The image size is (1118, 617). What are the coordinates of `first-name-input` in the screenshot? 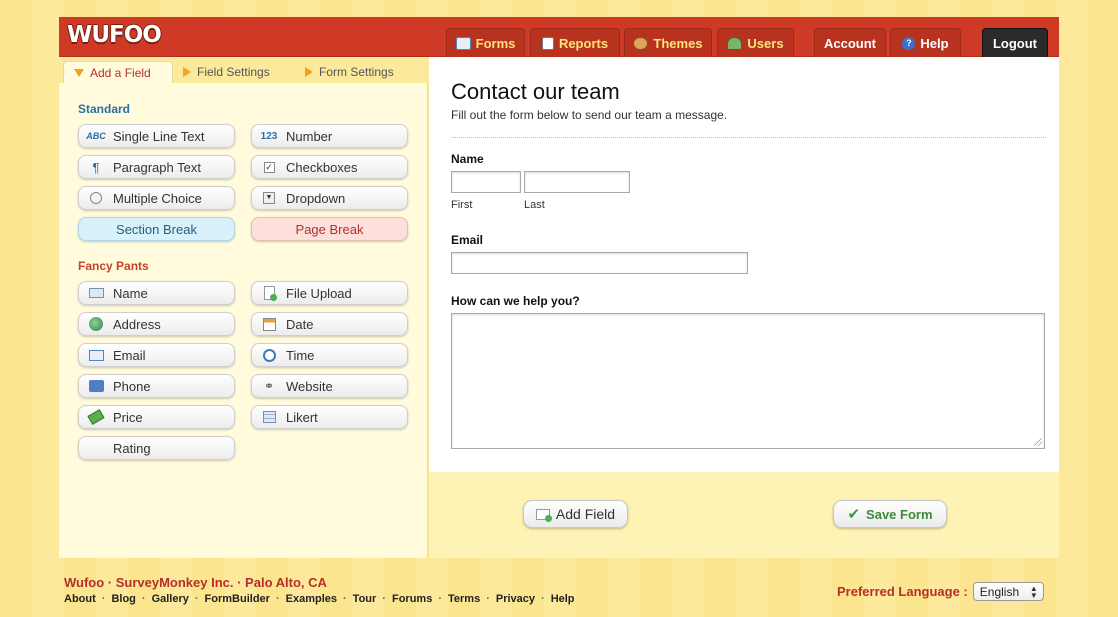 It's located at (486, 182).